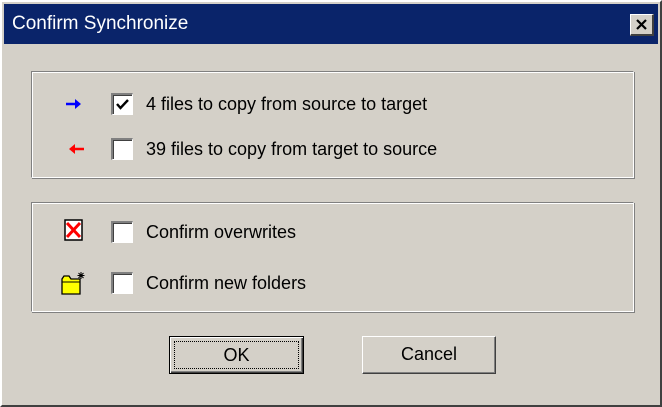 This screenshot has height=407, width=662. What do you see at coordinates (429, 355) in the screenshot?
I see `cancel-button: Cancel` at bounding box center [429, 355].